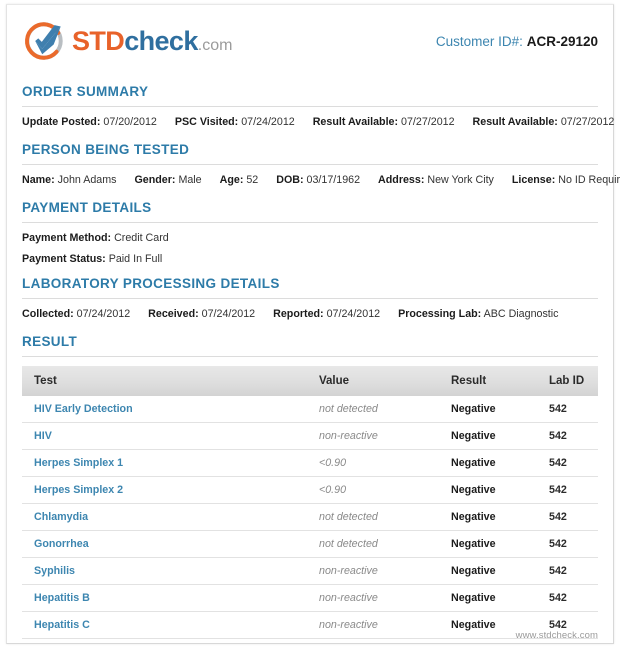 The image size is (620, 649). Describe the element at coordinates (85, 91) in the screenshot. I see `order-summary-title: ORDER SUMMARY` at that location.